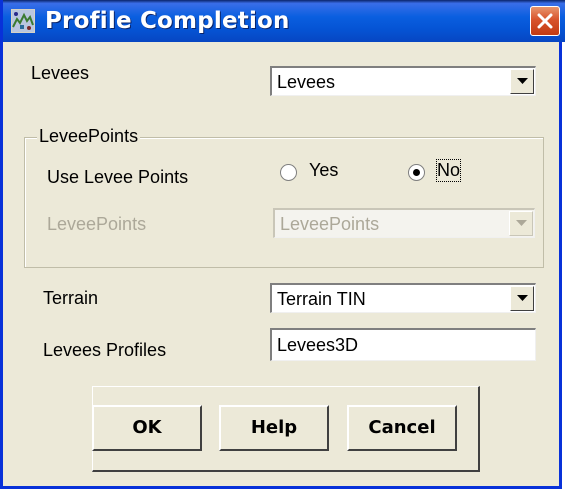  I want to click on radio-yes-label: Yes, so click(323, 170).